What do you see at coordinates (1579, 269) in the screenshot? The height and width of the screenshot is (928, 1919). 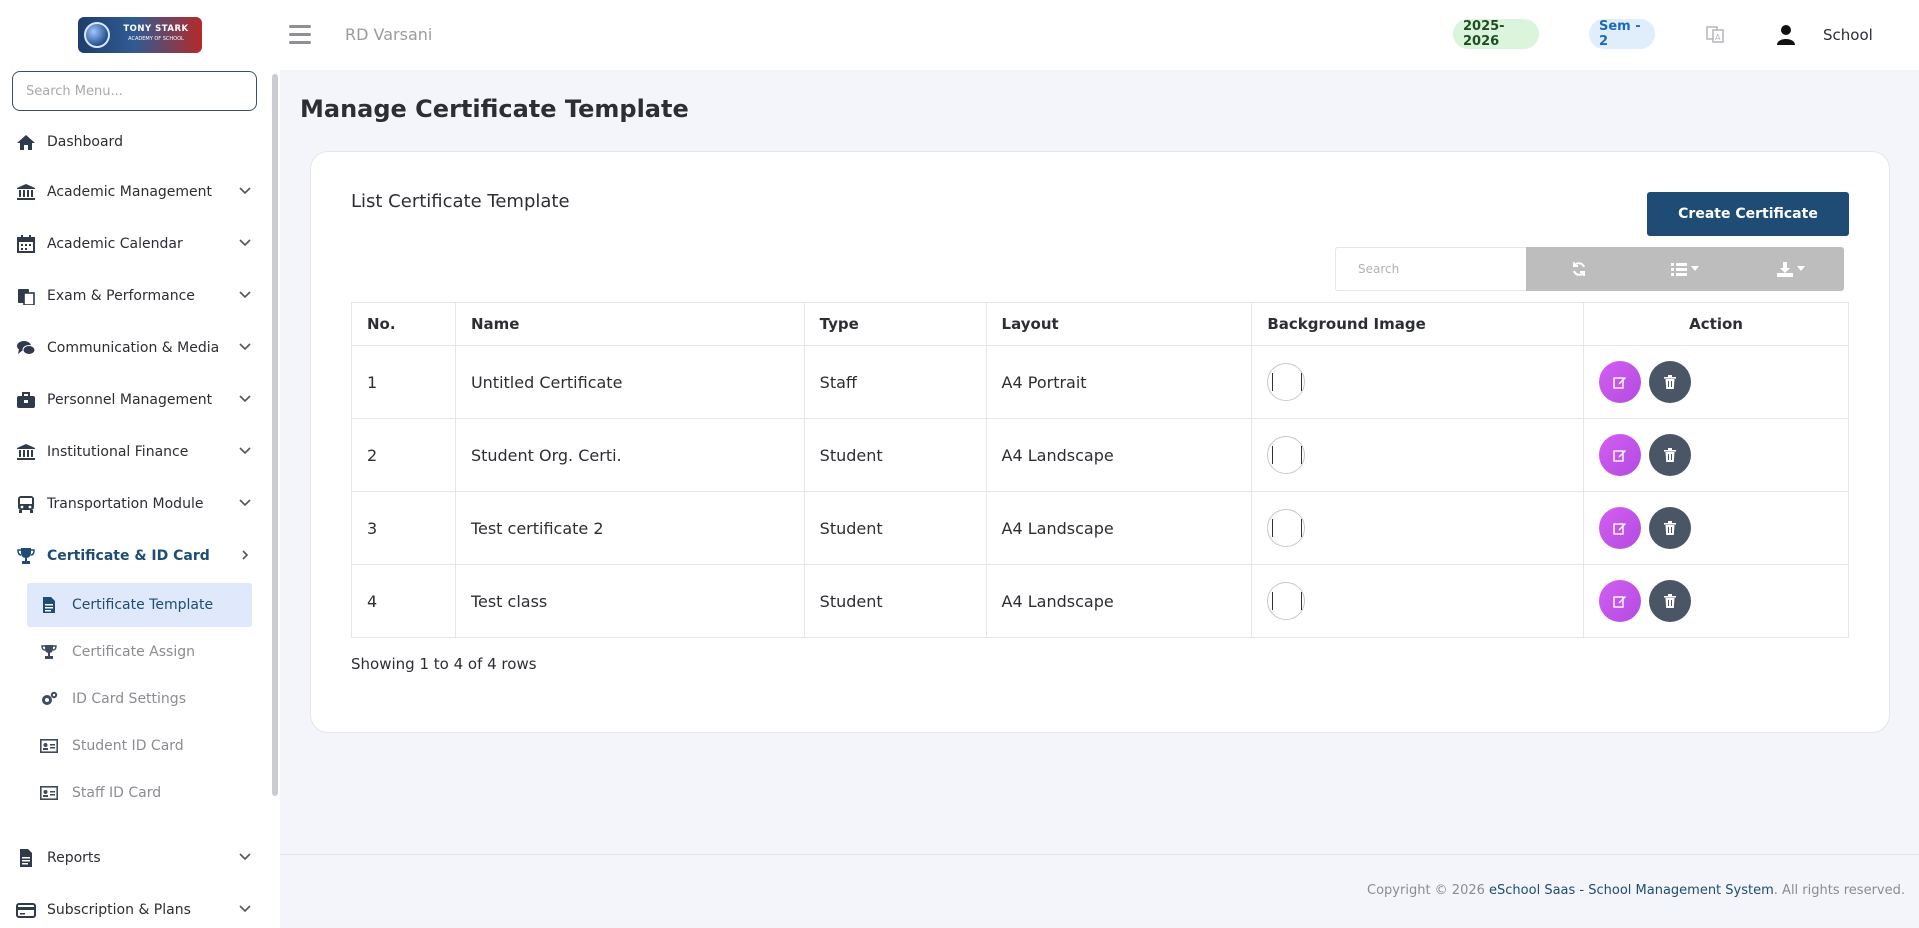 I see `refresh-button` at bounding box center [1579, 269].